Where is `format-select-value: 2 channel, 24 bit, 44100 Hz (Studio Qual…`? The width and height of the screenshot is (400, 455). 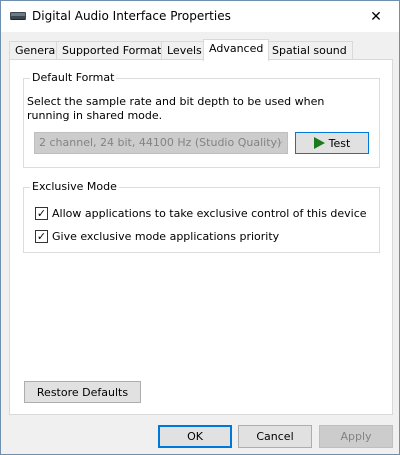 format-select-value: 2 channel, 24 bit, 44100 Hz (Studio Qual… is located at coordinates (160, 142).